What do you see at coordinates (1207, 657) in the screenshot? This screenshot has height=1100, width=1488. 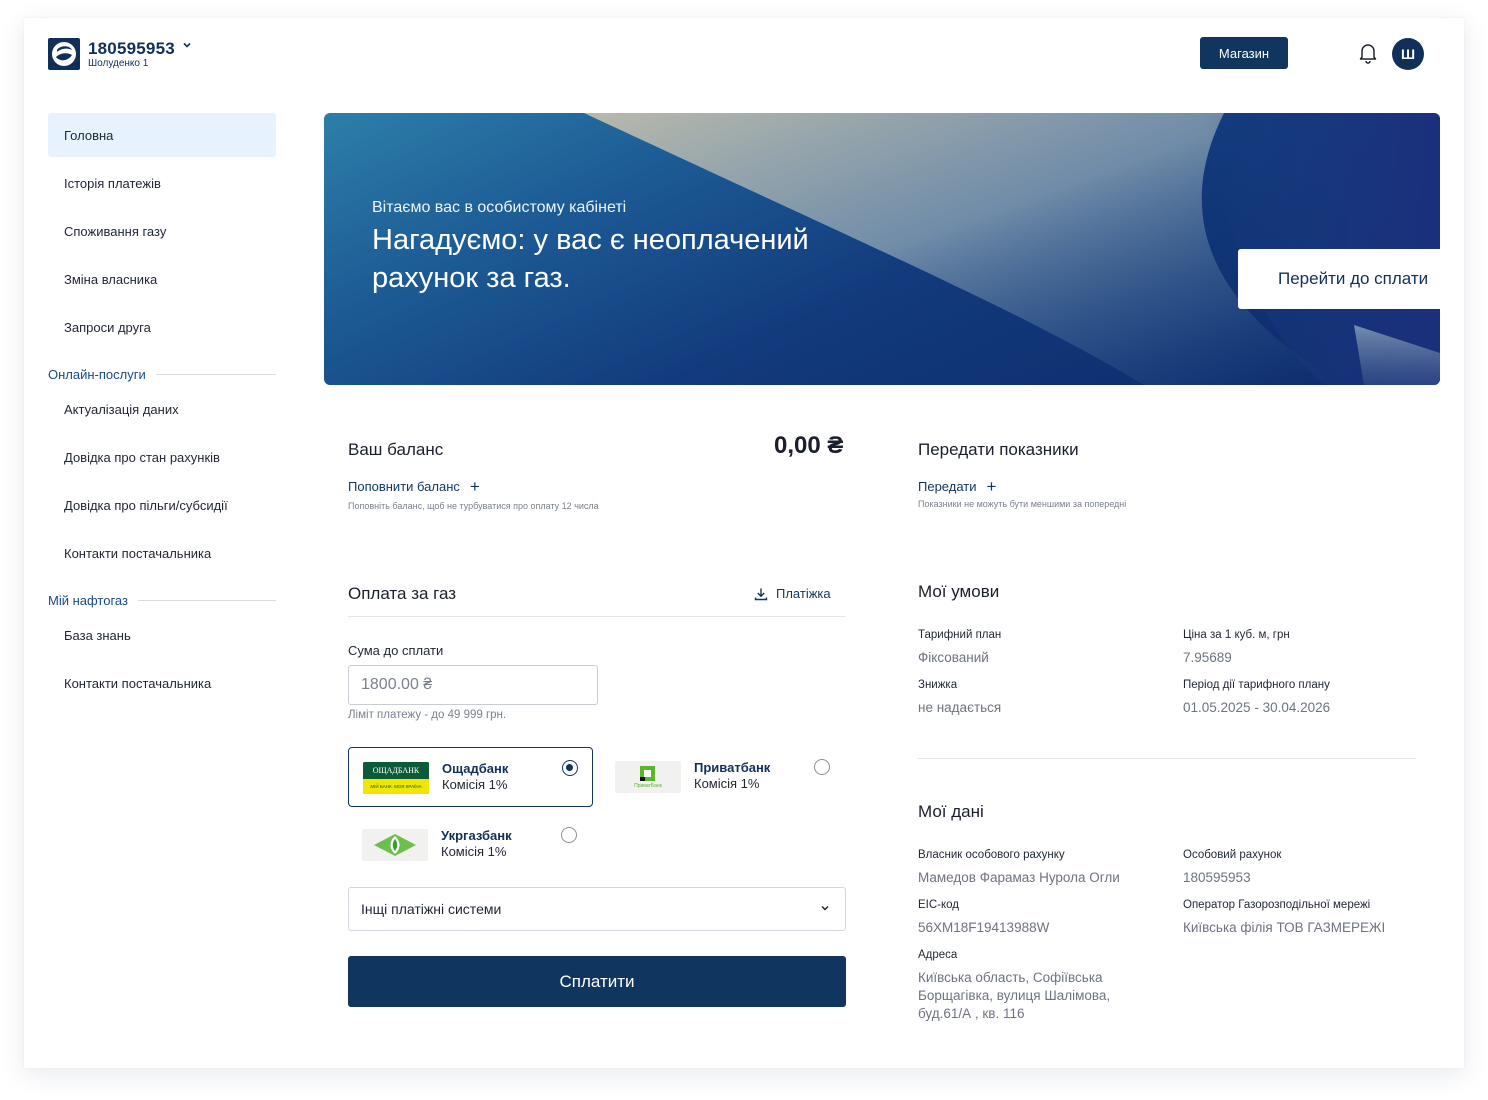 I see `price-value: 7.95689` at bounding box center [1207, 657].